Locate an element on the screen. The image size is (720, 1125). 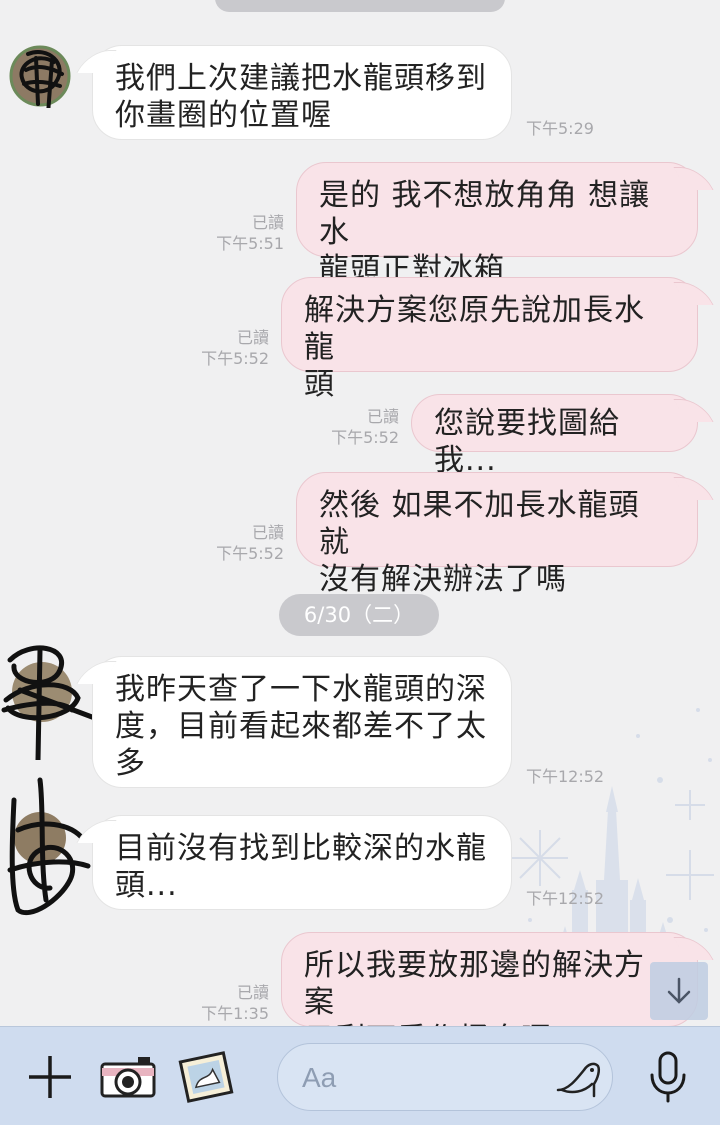
message-input is located at coordinates (422, 1078).